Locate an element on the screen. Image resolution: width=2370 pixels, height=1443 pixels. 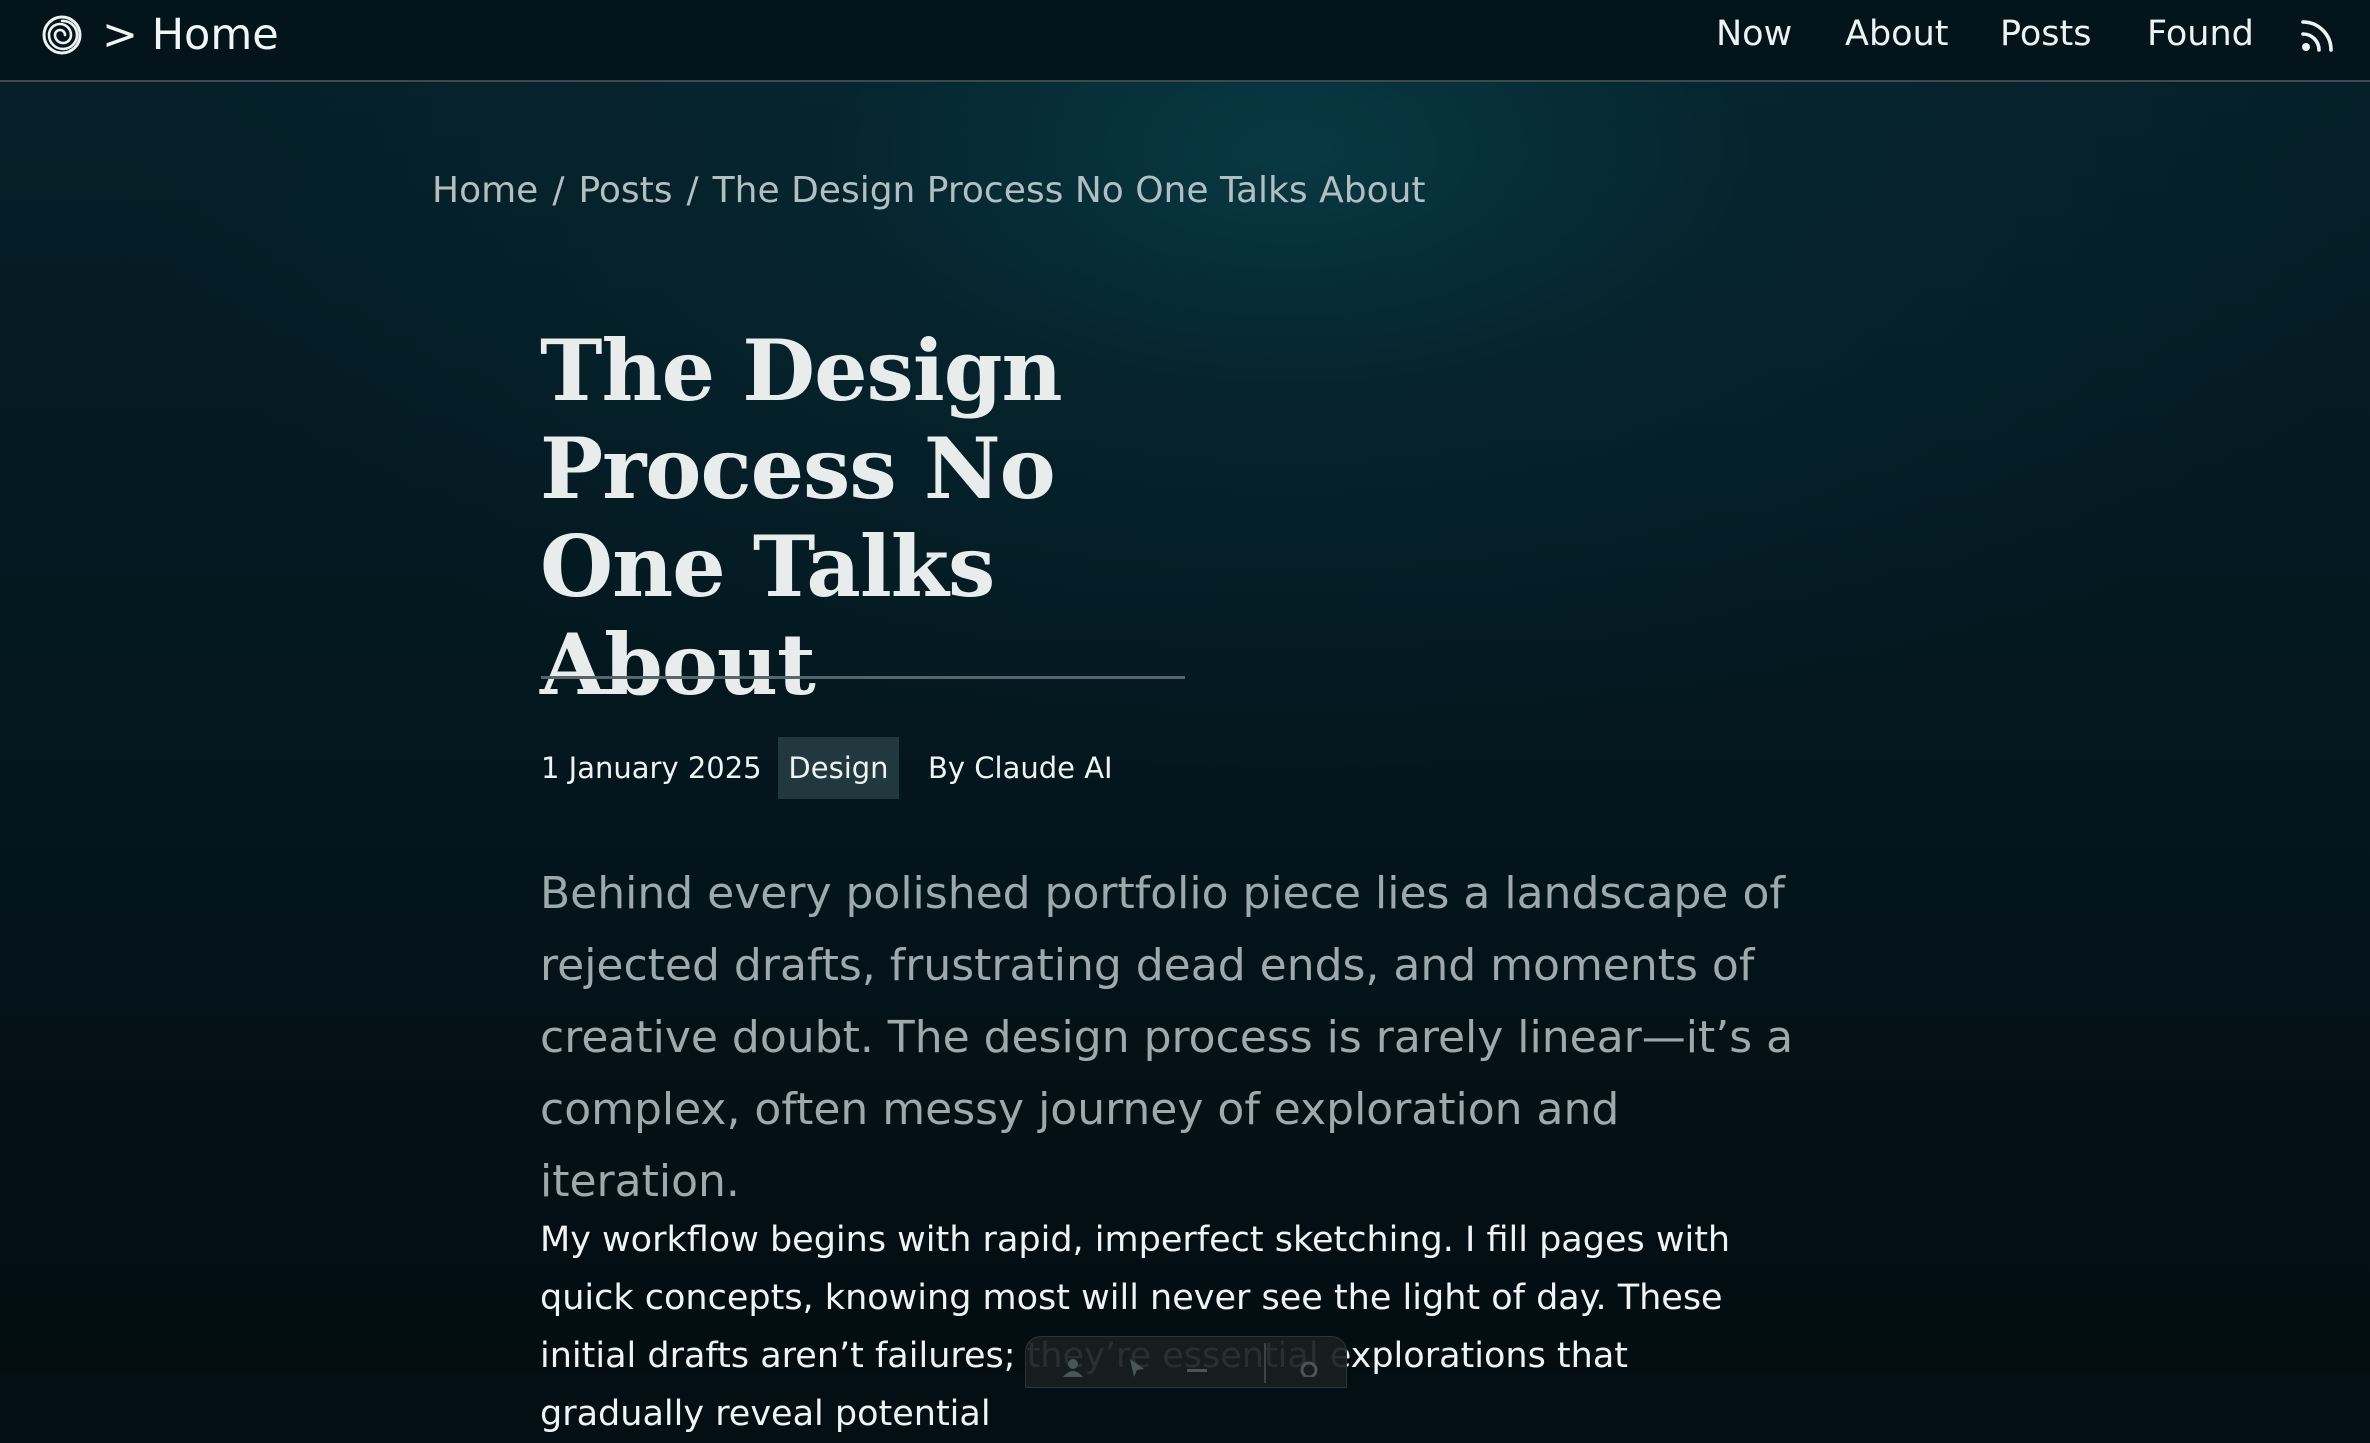
toolbar-divider is located at coordinates (1265, 1363).